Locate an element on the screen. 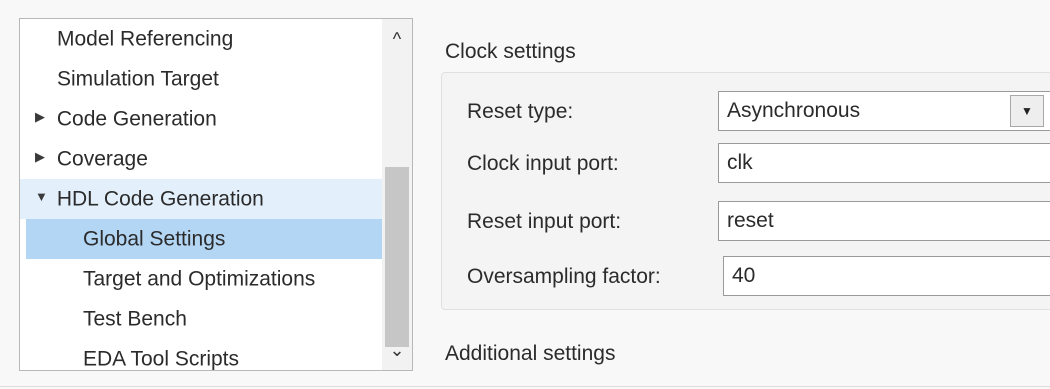 Image resolution: width=1050 pixels, height=389 pixels. tree-item-label: Global Settings is located at coordinates (154, 239).